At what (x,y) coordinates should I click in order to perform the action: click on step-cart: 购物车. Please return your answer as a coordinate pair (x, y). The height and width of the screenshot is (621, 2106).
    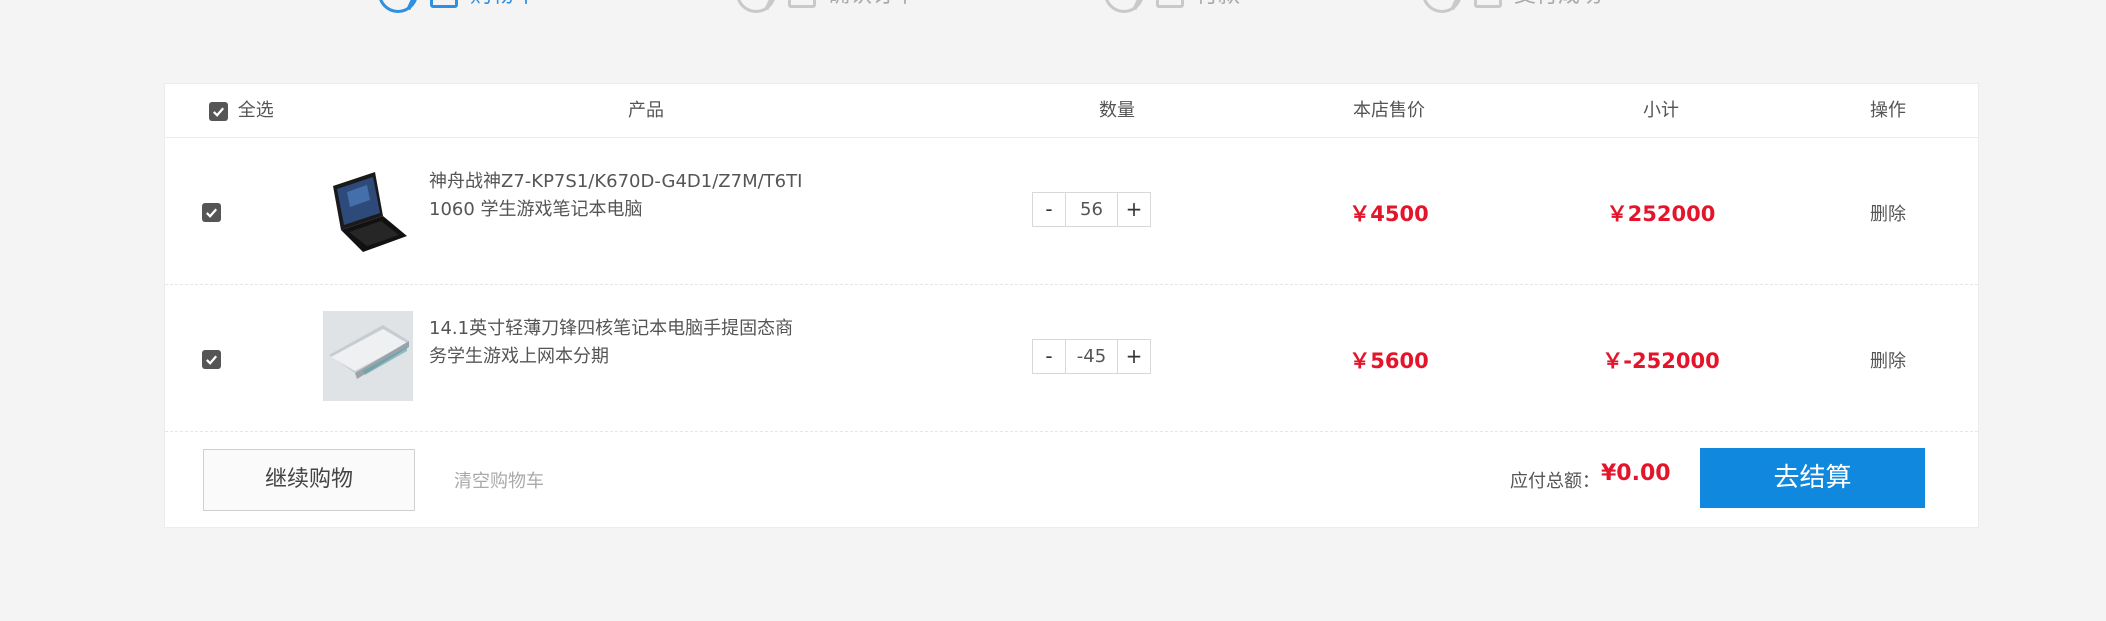
    Looking at the image, I should click on (457, 6).